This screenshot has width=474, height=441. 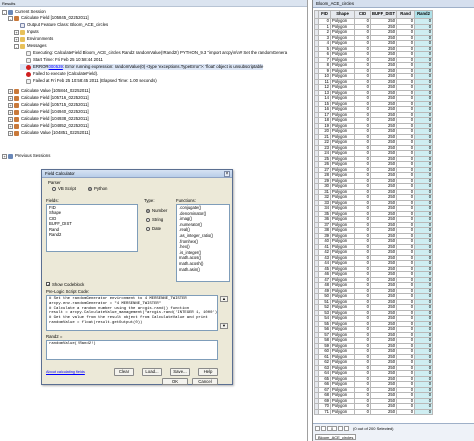 I want to click on tree-node: + Calculate Field [105715_02252011], so click(x=48, y=105).